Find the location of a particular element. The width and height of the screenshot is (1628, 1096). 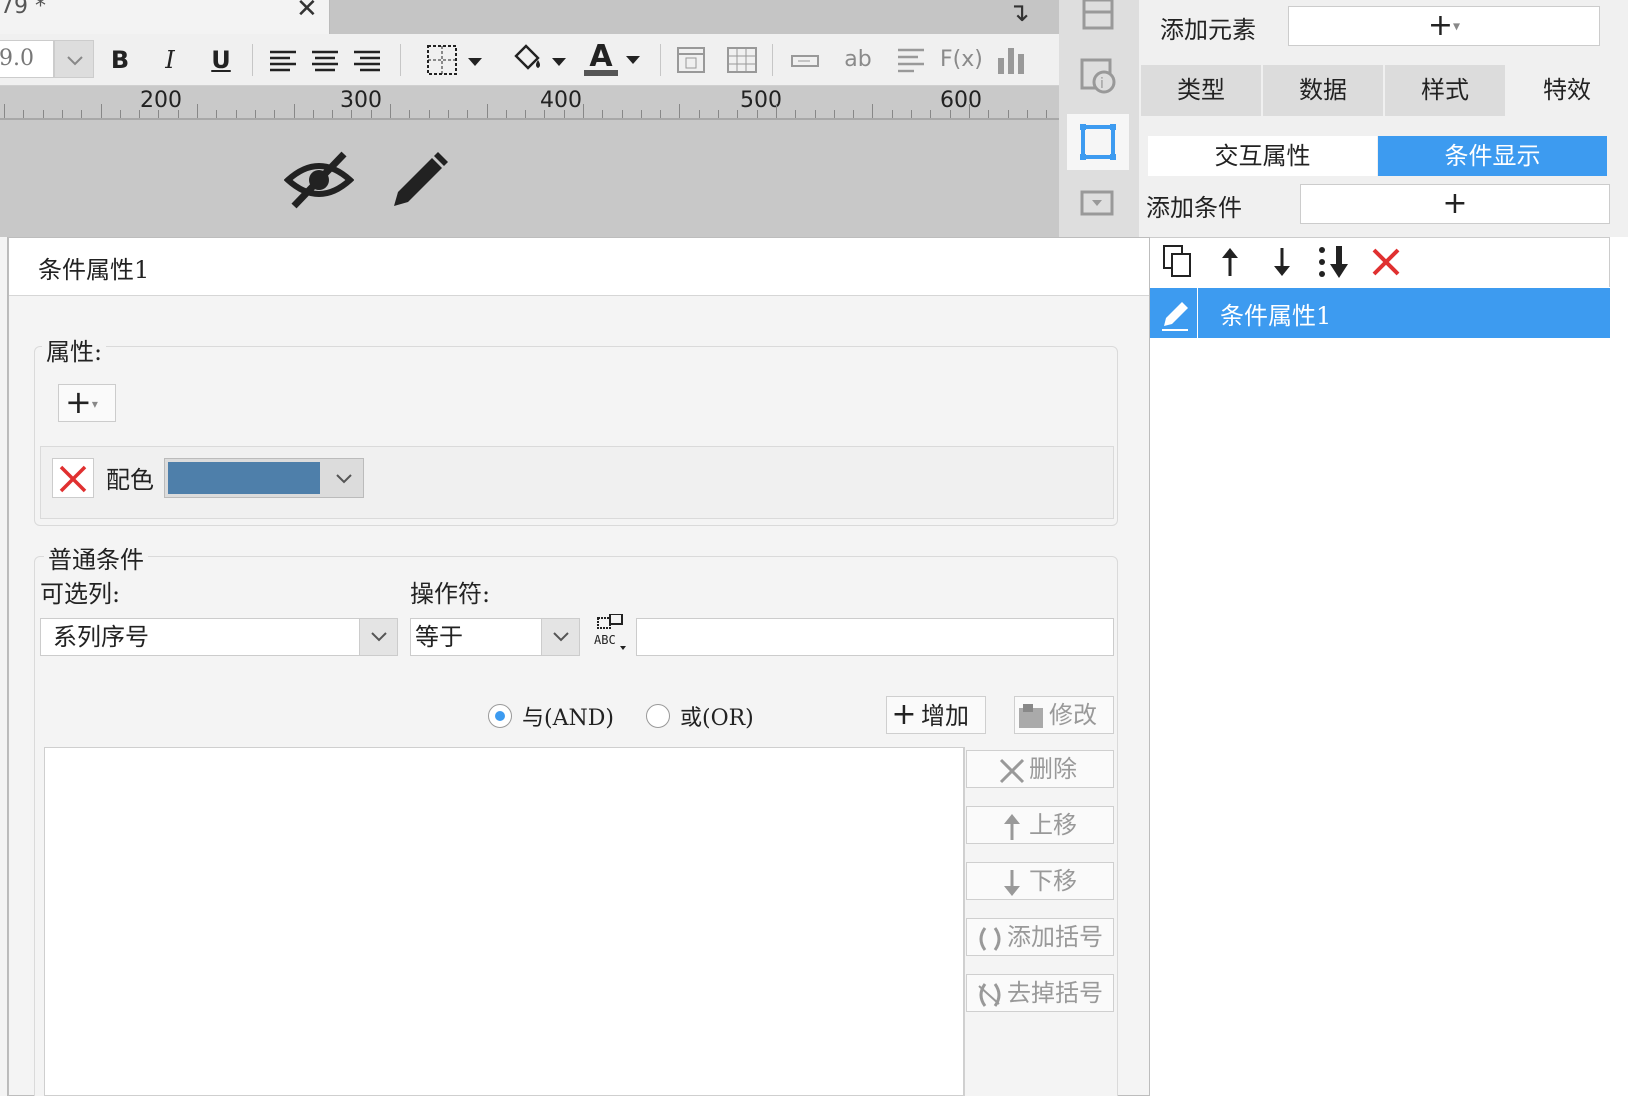

and-radio is located at coordinates (500, 716).